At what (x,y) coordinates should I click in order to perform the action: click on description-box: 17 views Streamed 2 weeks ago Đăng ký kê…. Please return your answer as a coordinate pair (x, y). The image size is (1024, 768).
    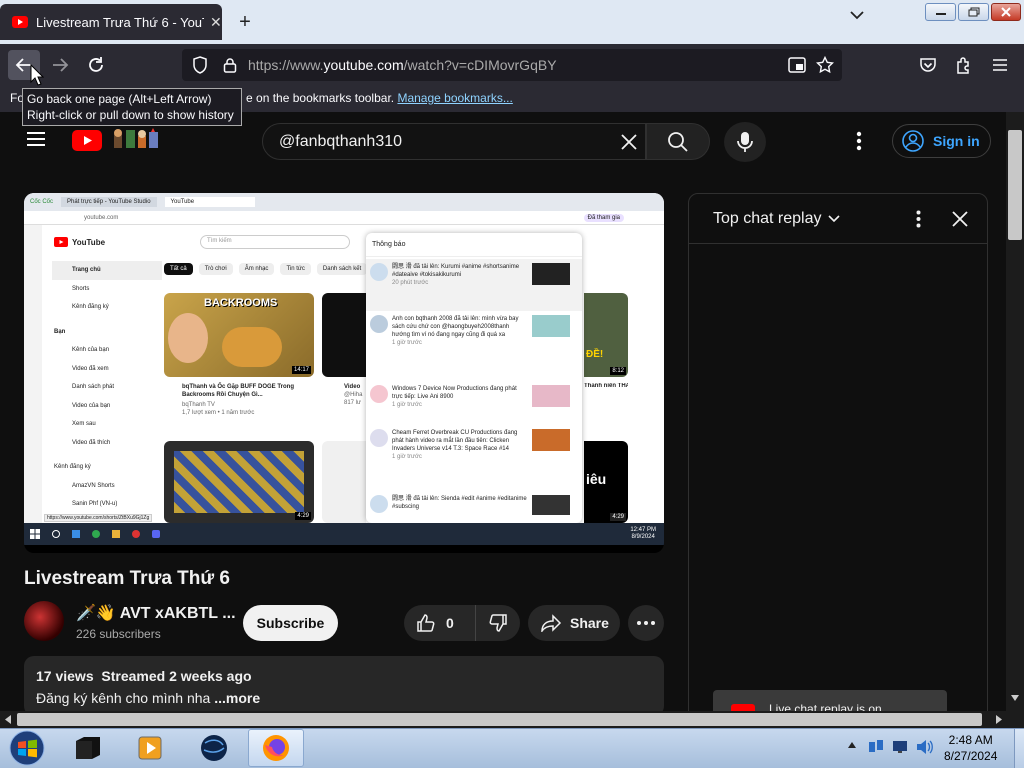
    Looking at the image, I should click on (344, 686).